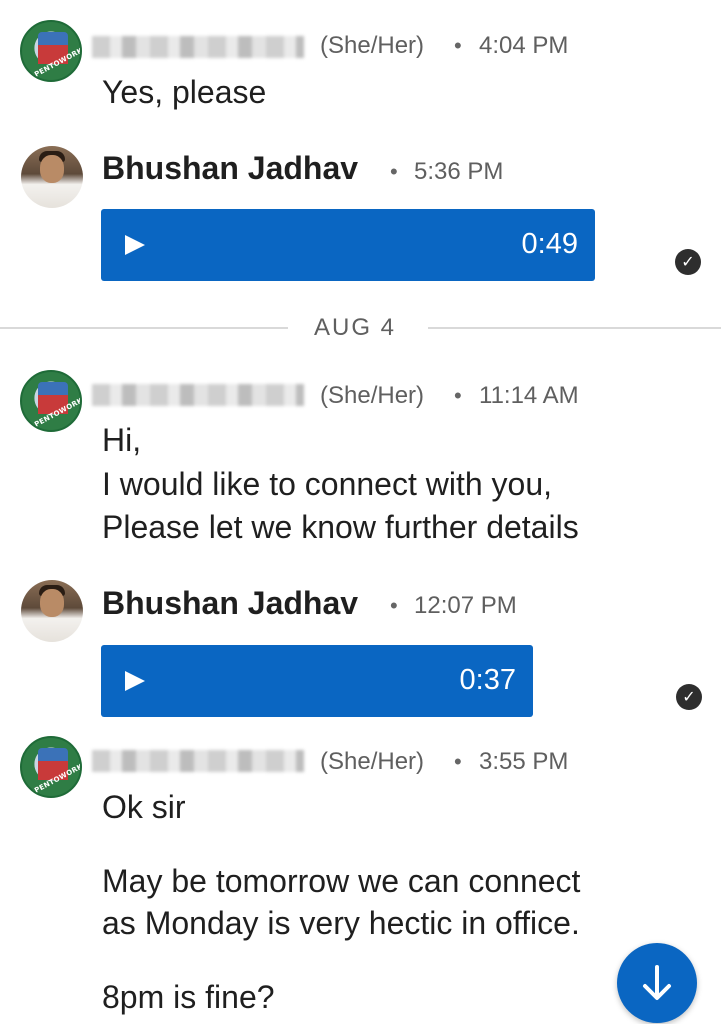  Describe the element at coordinates (317, 681) in the screenshot. I see `audio-message-player: 0:37` at that location.